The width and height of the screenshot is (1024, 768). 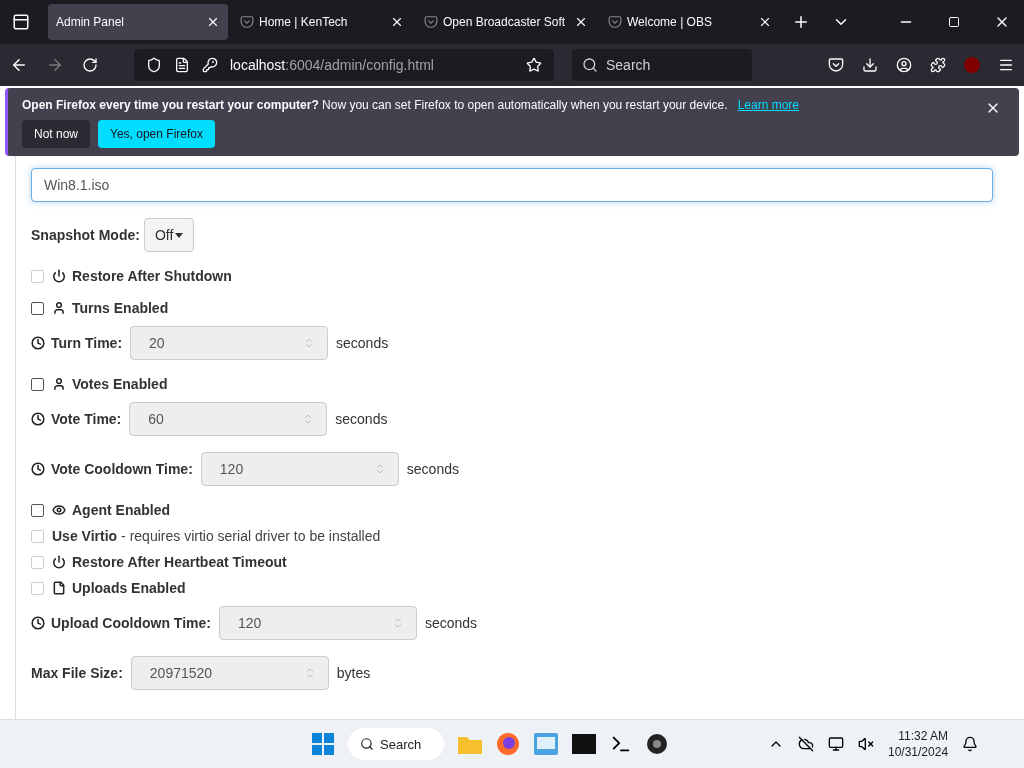 I want to click on start-icon, so click(x=323, y=744).